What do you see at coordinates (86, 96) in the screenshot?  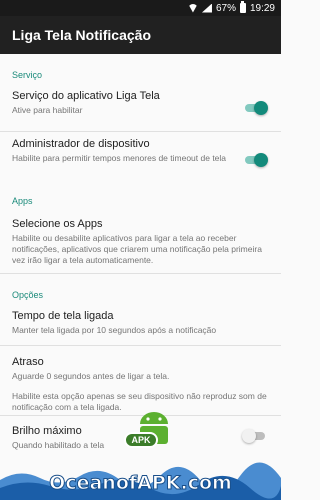 I see `pref-title: Serviço do aplicativo Liga Tela` at bounding box center [86, 96].